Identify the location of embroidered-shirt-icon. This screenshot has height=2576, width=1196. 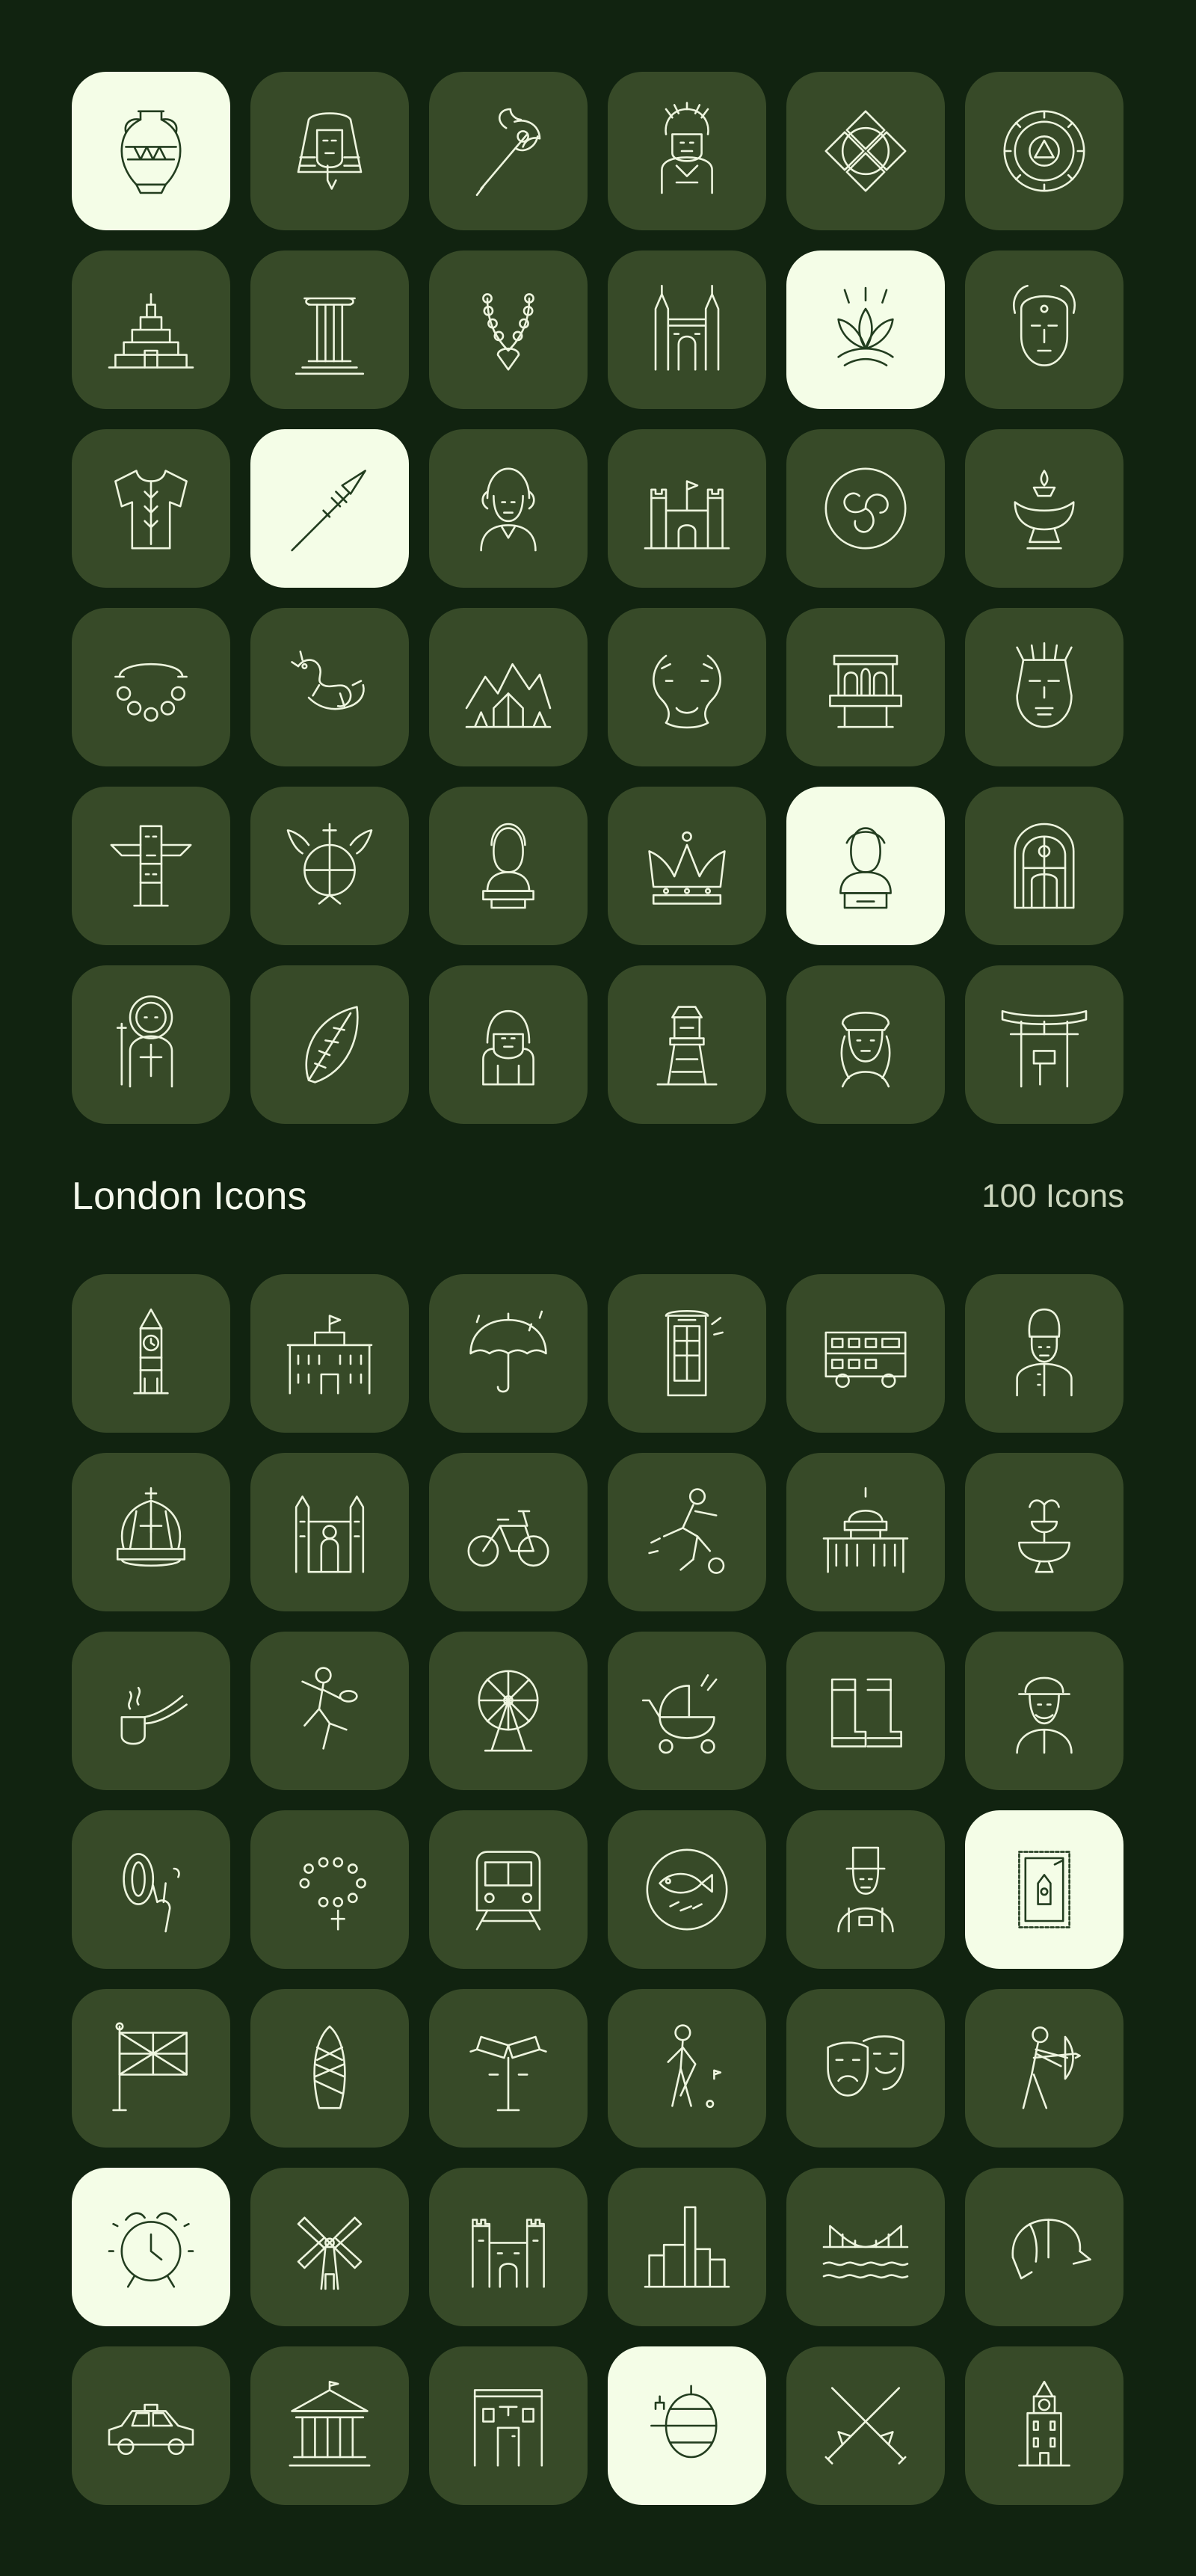
(151, 508).